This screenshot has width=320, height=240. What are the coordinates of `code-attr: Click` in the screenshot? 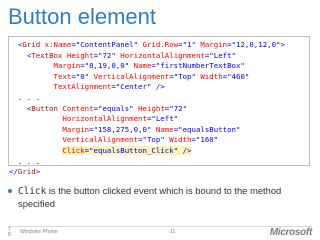 It's located at (73, 150).